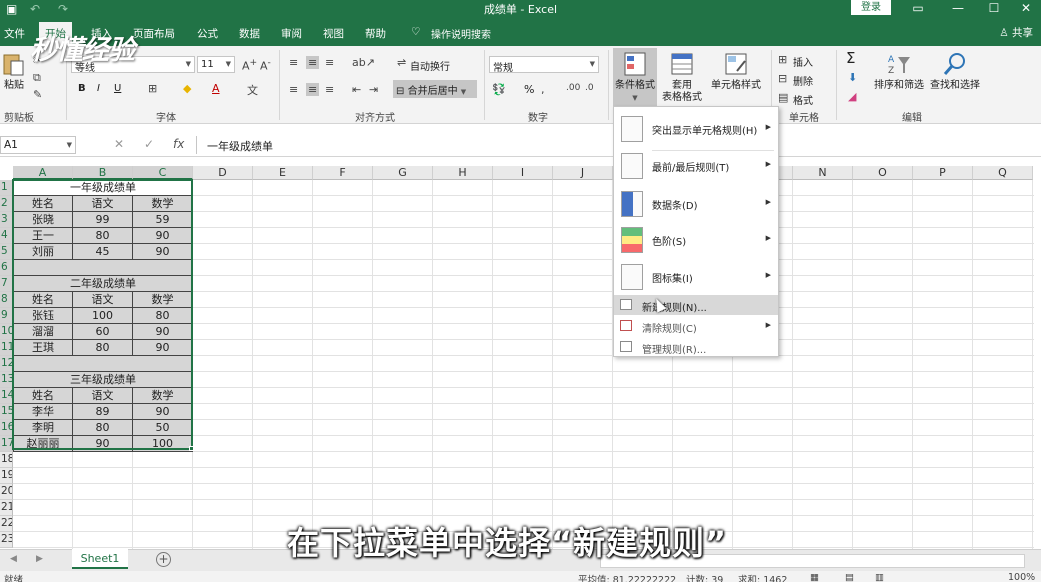  I want to click on icon-sets-item: 图标集(I) ▶, so click(696, 277).